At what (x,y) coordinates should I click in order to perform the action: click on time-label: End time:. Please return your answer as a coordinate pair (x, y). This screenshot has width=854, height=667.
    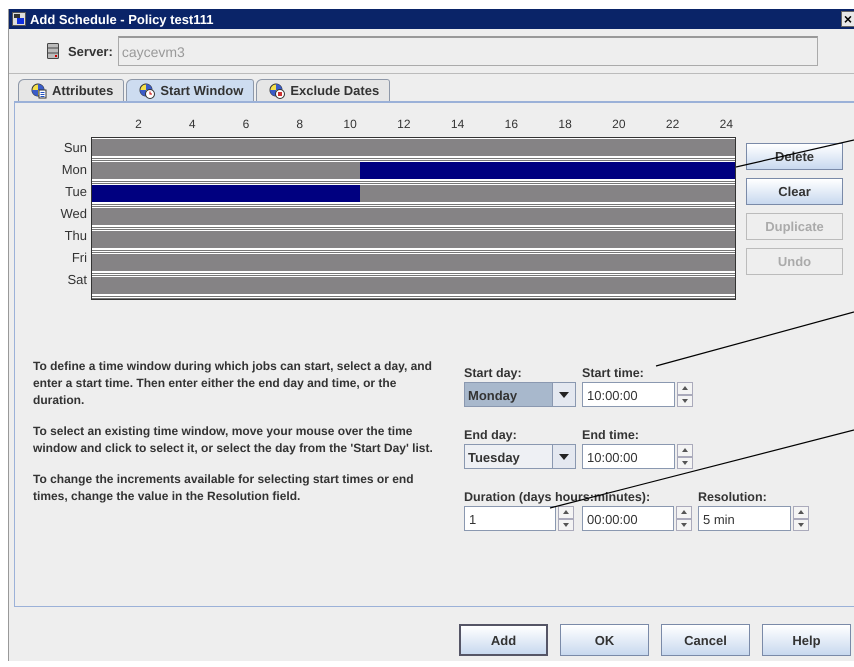
    Looking at the image, I should click on (611, 435).